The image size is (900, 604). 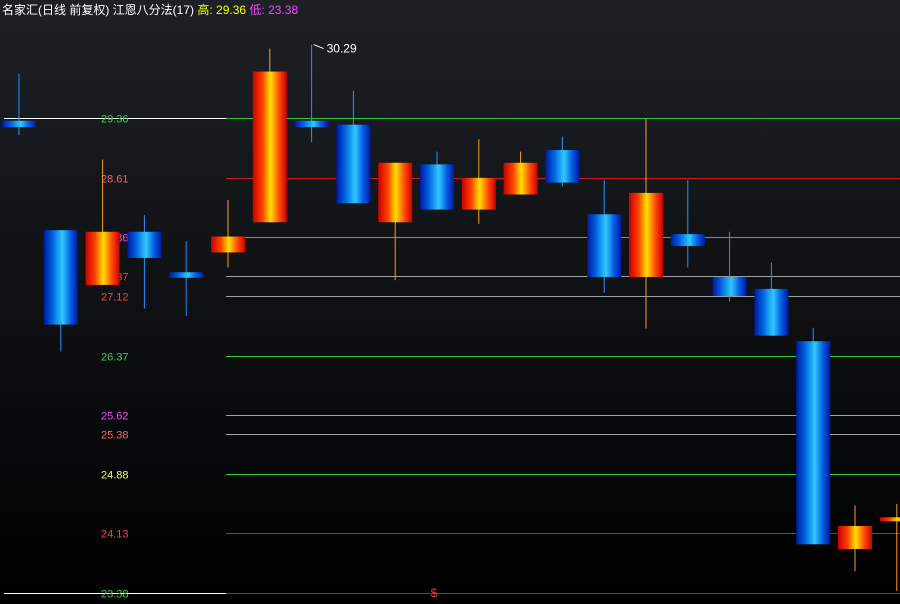 I want to click on high-value: 29.36, so click(x=231, y=10).